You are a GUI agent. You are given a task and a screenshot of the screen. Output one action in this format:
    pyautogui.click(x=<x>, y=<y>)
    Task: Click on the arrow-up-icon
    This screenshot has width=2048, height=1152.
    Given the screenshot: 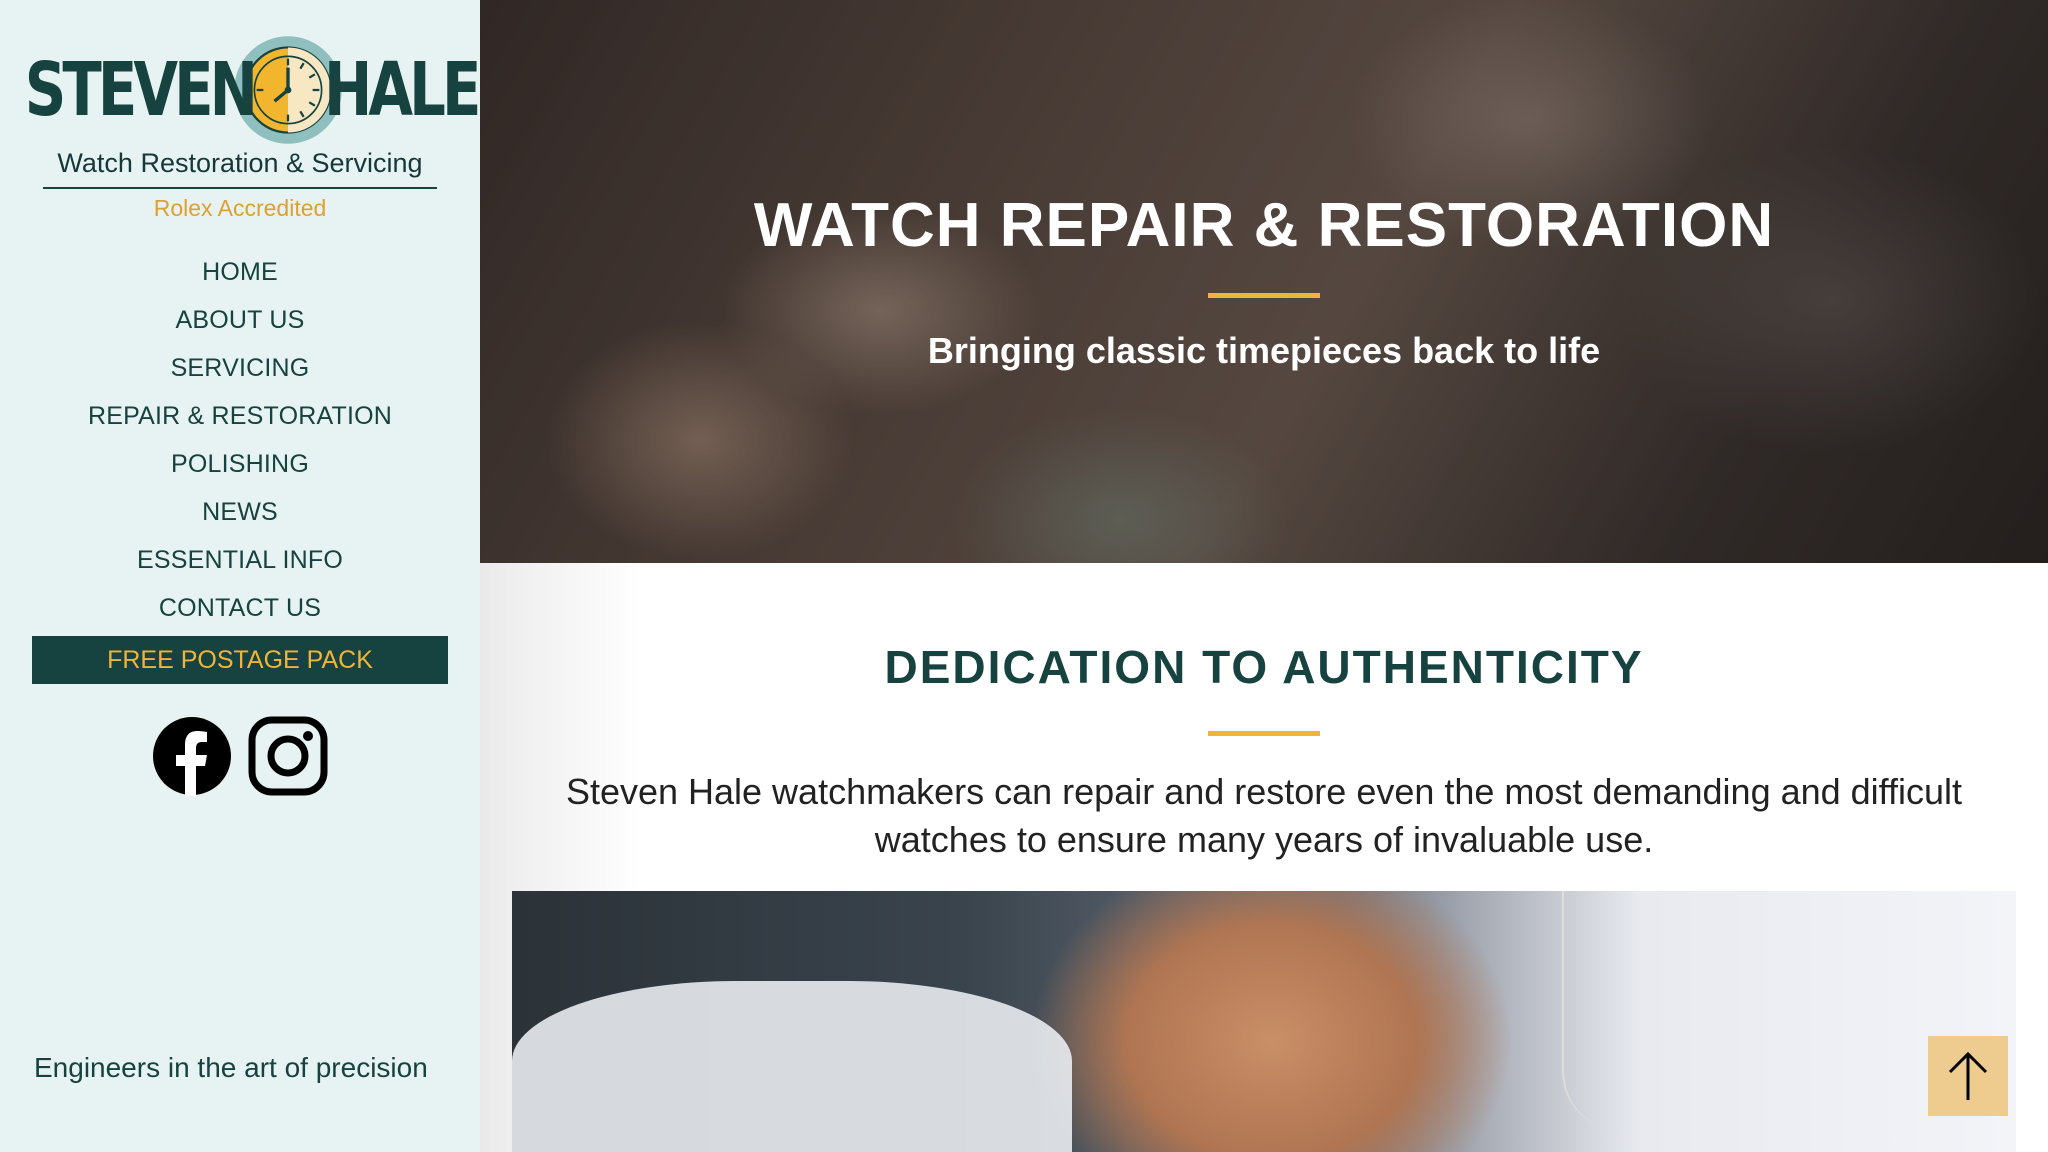 What is the action you would take?
    pyautogui.click(x=1968, y=1075)
    